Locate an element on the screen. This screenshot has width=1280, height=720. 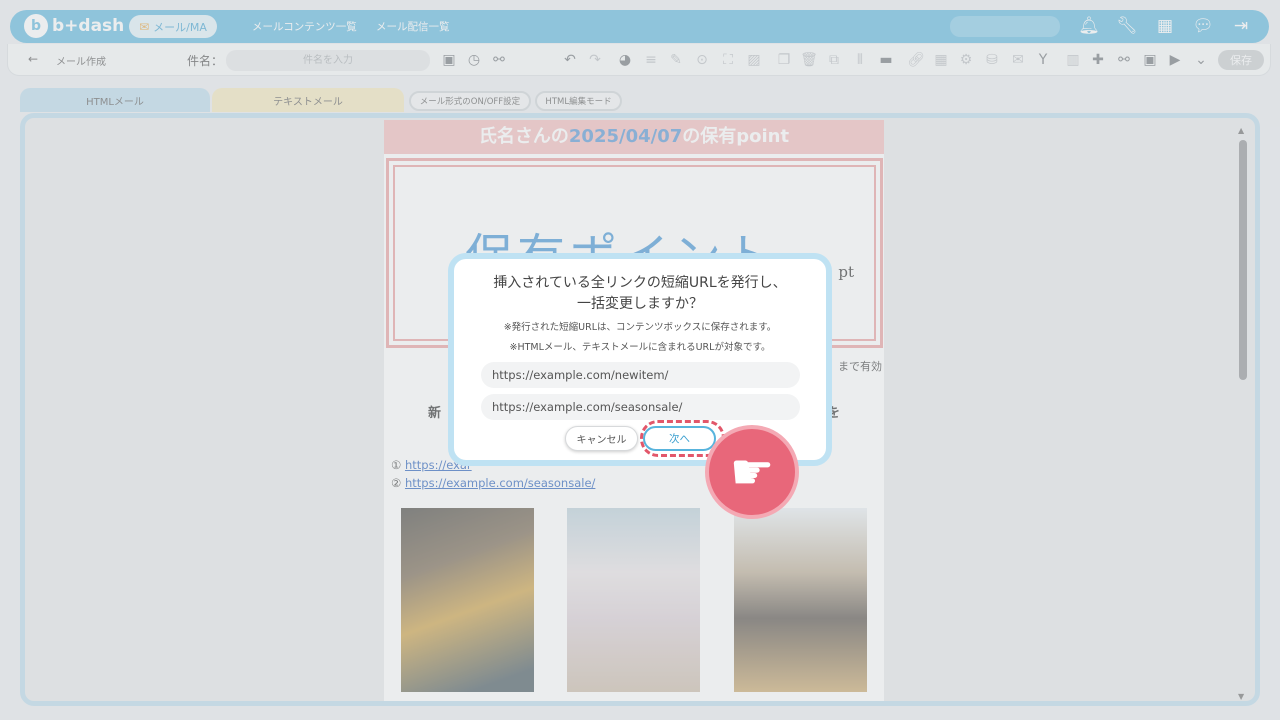
url-item-1: https://example.com/newitem/ is located at coordinates (640, 375).